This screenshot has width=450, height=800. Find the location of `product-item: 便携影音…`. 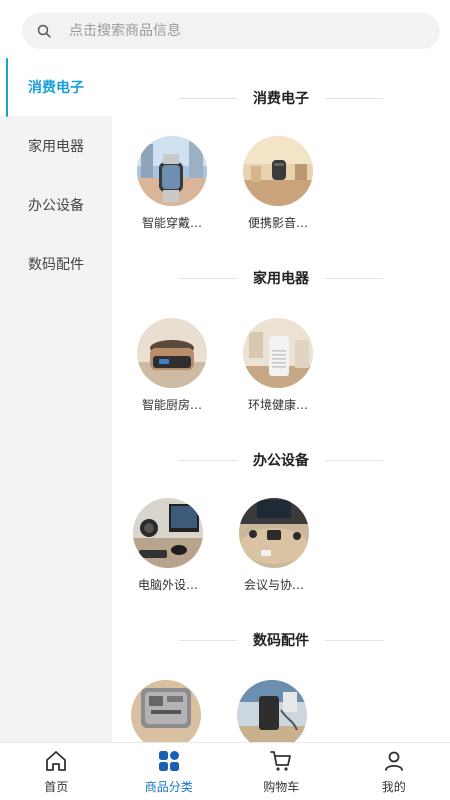

product-item: 便携影音… is located at coordinates (278, 183).